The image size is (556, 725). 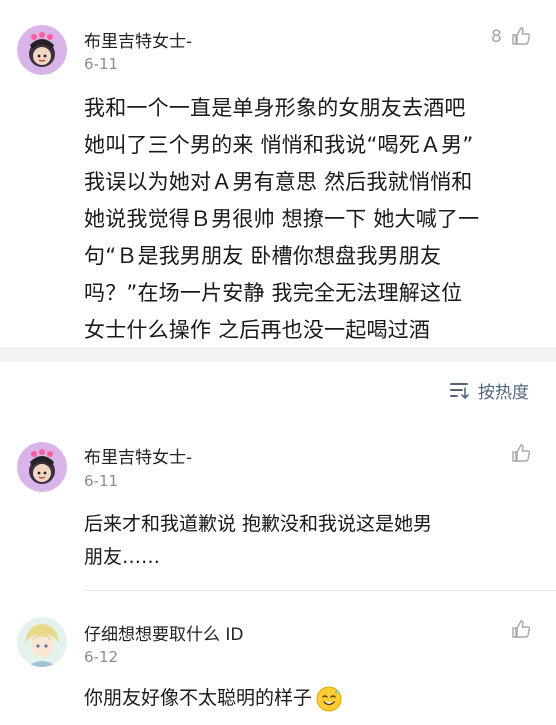 I want to click on avatar, so click(x=42, y=50).